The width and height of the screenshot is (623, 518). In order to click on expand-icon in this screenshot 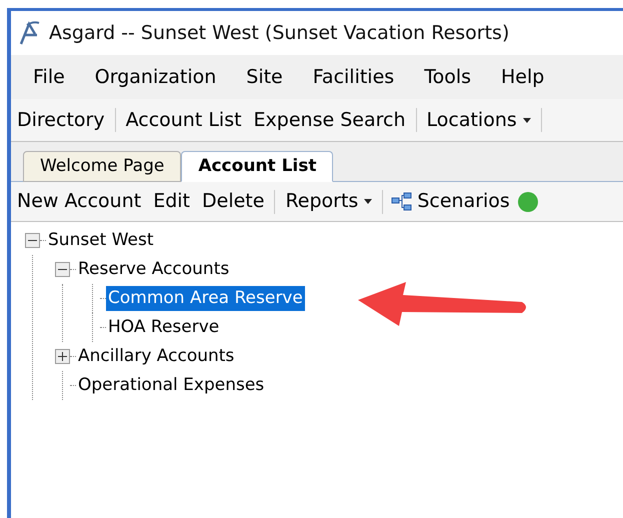, I will do `click(62, 356)`.